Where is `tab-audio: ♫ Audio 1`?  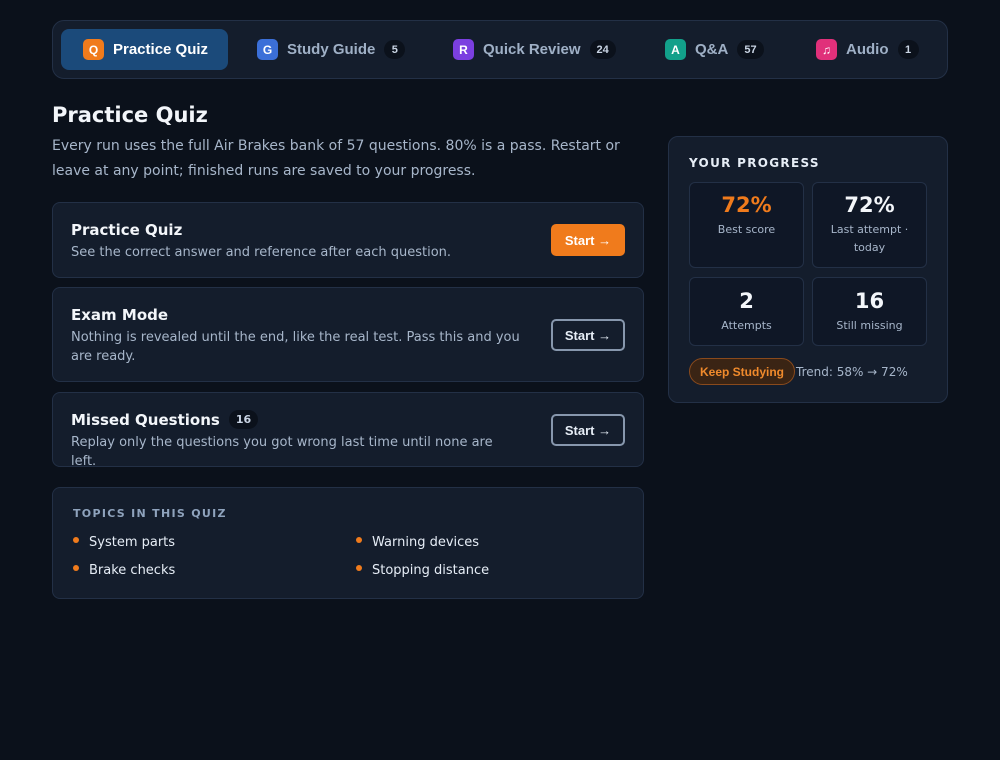 tab-audio: ♫ Audio 1 is located at coordinates (867, 49).